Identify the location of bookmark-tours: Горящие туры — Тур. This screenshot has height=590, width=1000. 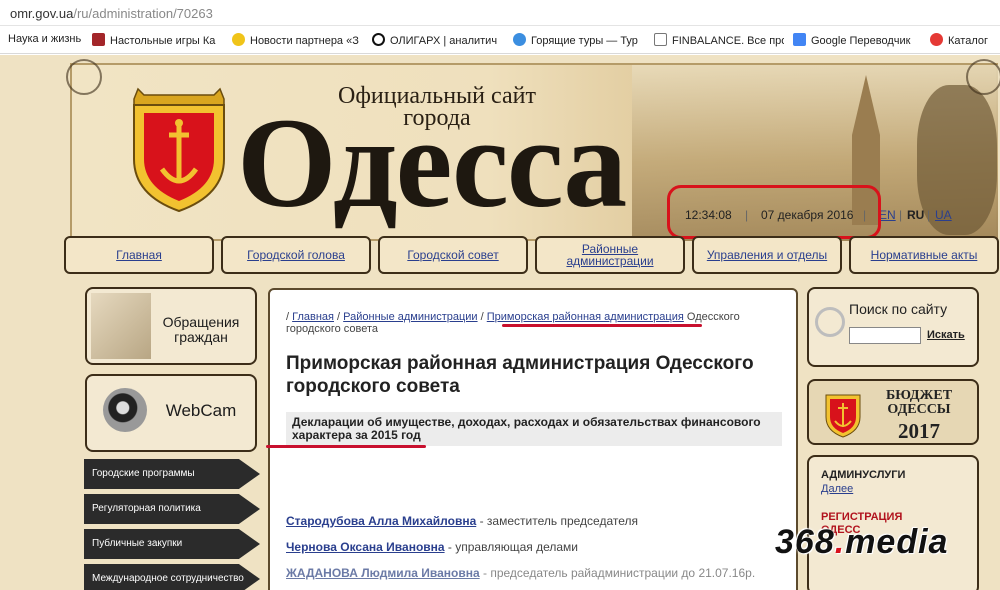
(578, 40).